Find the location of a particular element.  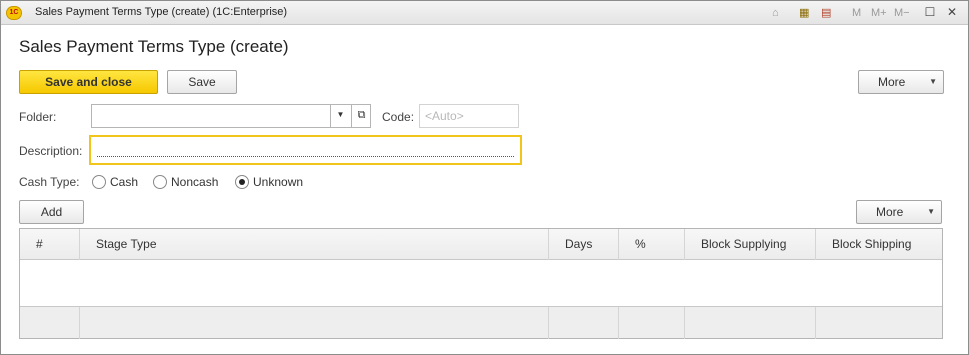

more-button: More ▼ is located at coordinates (901, 82).